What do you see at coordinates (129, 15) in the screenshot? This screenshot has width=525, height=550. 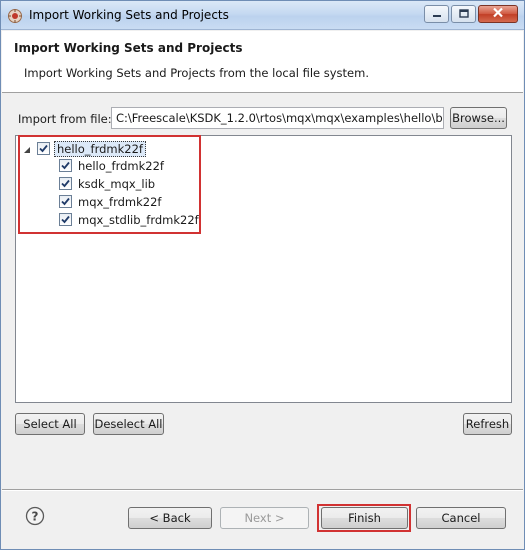 I see `window-title: Import Working Sets and Projects` at bounding box center [129, 15].